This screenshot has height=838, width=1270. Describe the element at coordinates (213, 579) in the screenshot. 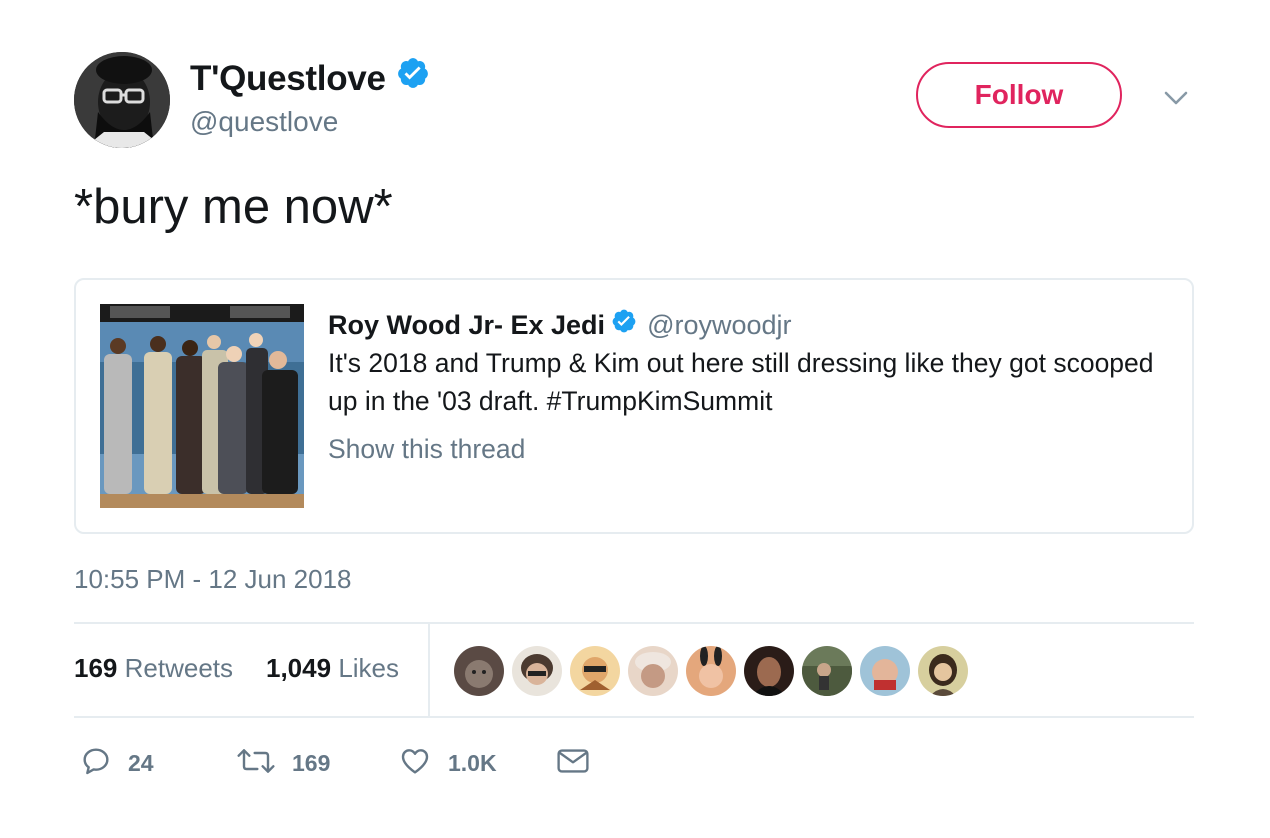

I see `tweet-timestamp: 10:55 PM - 12 Jun 2018` at that location.